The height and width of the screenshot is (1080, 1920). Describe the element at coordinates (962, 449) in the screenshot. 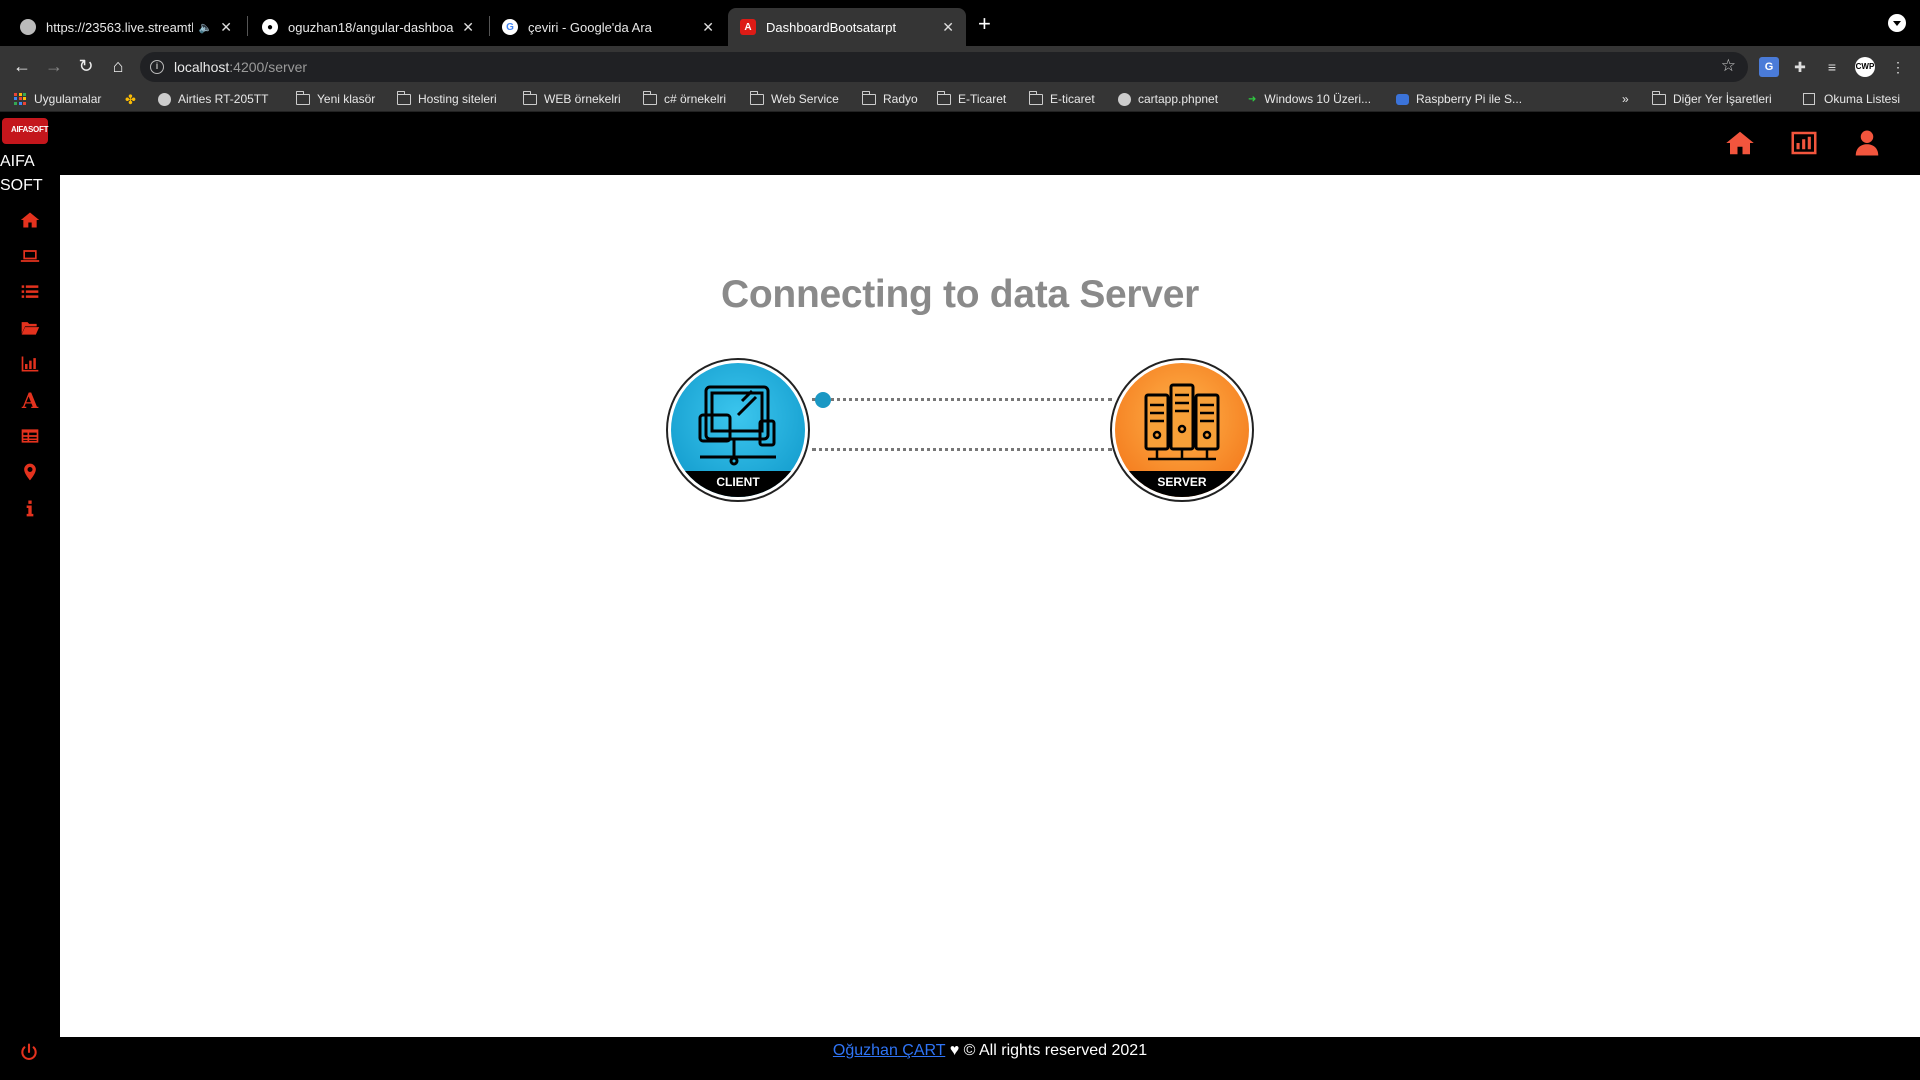

I see `downstream-line` at that location.